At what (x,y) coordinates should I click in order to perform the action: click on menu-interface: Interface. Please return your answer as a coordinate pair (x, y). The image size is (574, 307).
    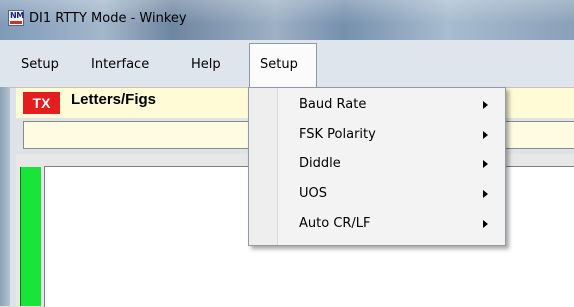
    Looking at the image, I should click on (120, 65).